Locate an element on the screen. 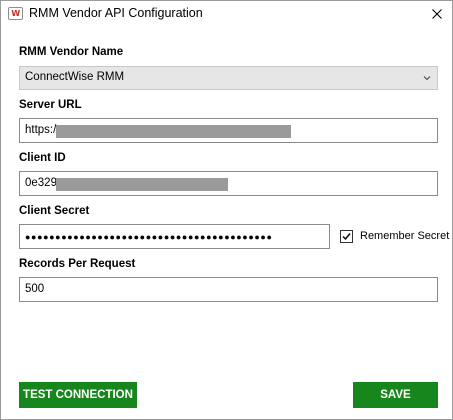 The image size is (453, 420). server-url-label: Server URL is located at coordinates (50, 105).